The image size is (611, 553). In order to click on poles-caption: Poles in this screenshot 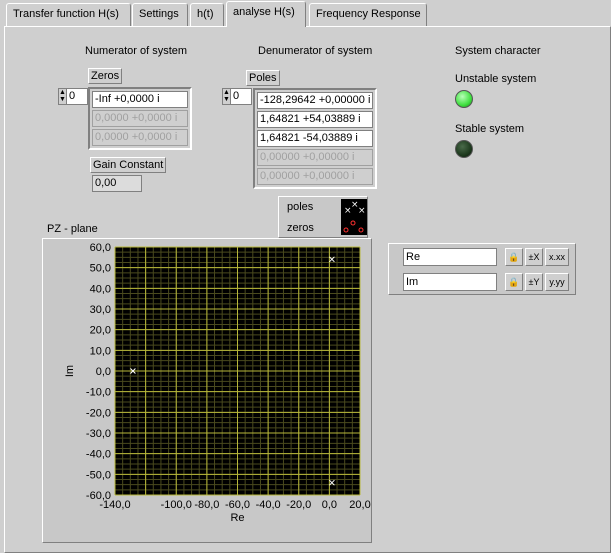, I will do `click(263, 78)`.